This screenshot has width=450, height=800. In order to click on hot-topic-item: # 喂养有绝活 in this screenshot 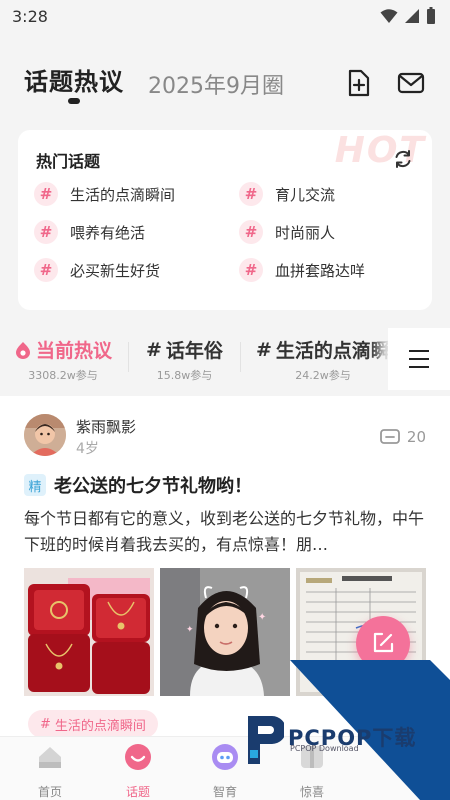, I will do `click(136, 232)`.